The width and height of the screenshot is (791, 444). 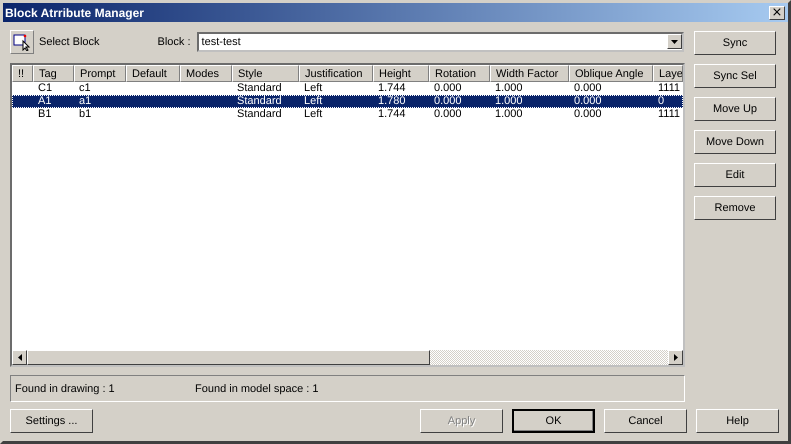 I want to click on table-row: A1 a1 Standard Left 1.780 0.000 1.000 0.000 0, so click(x=347, y=101).